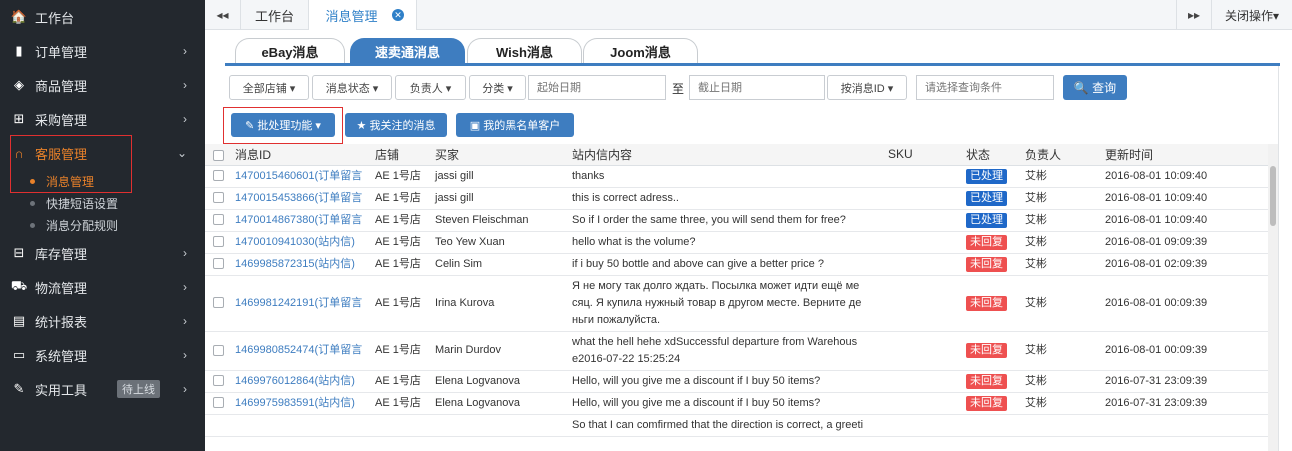 This screenshot has height=451, width=1292. I want to click on status-badge: 已处理, so click(986, 220).